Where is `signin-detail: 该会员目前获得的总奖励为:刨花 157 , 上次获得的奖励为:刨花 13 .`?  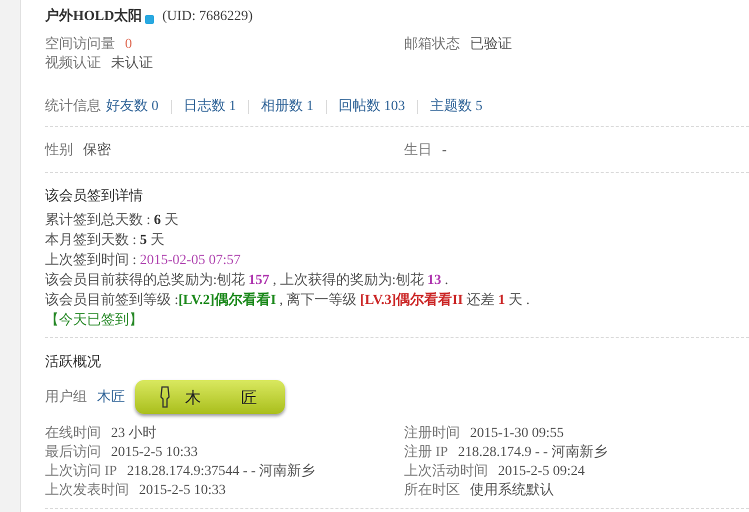
signin-detail: 该会员目前获得的总奖励为:刨花 157 , 上次获得的奖励为:刨花 13 . is located at coordinates (247, 280).